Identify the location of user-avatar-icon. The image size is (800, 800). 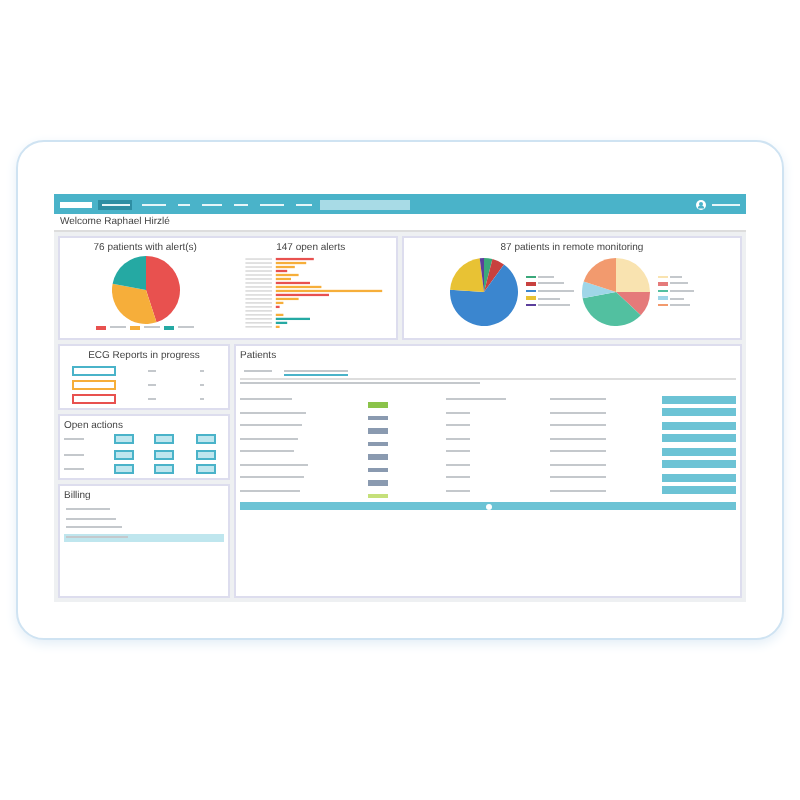
(701, 204).